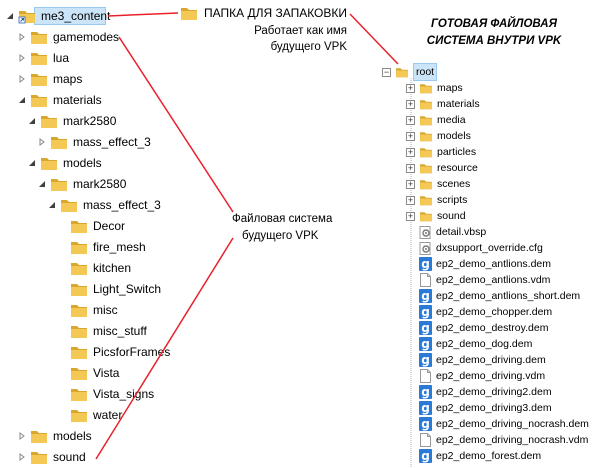 The image size is (600, 468). I want to click on vpk-folder-maps: + maps, so click(434, 88).